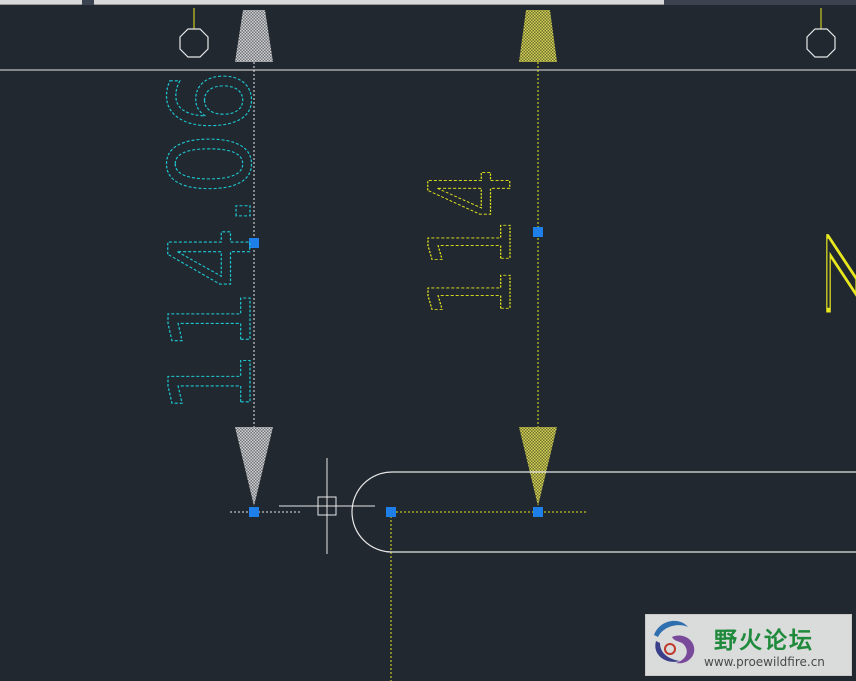  I want to click on watermark-url: www.proewildfire.cn, so click(764, 662).